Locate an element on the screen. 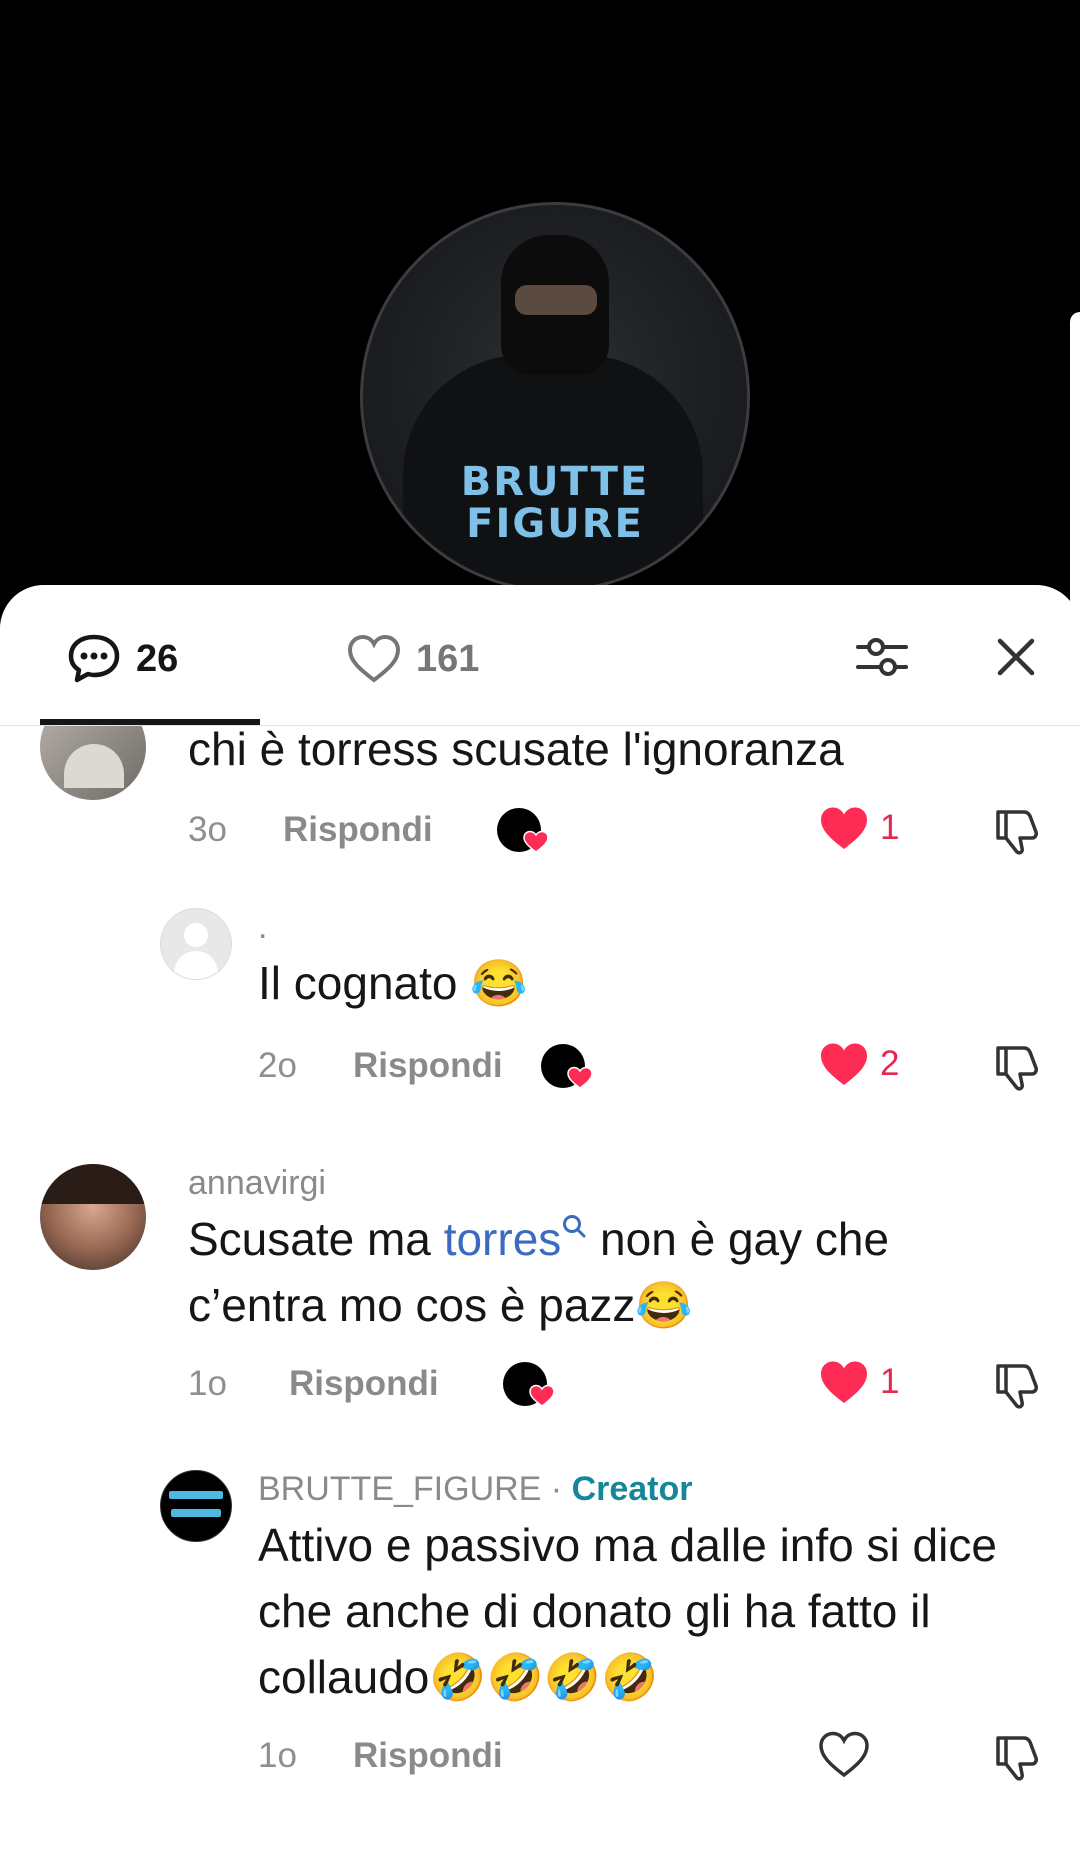 The width and height of the screenshot is (1080, 1865). avatar-default is located at coordinates (196, 944).